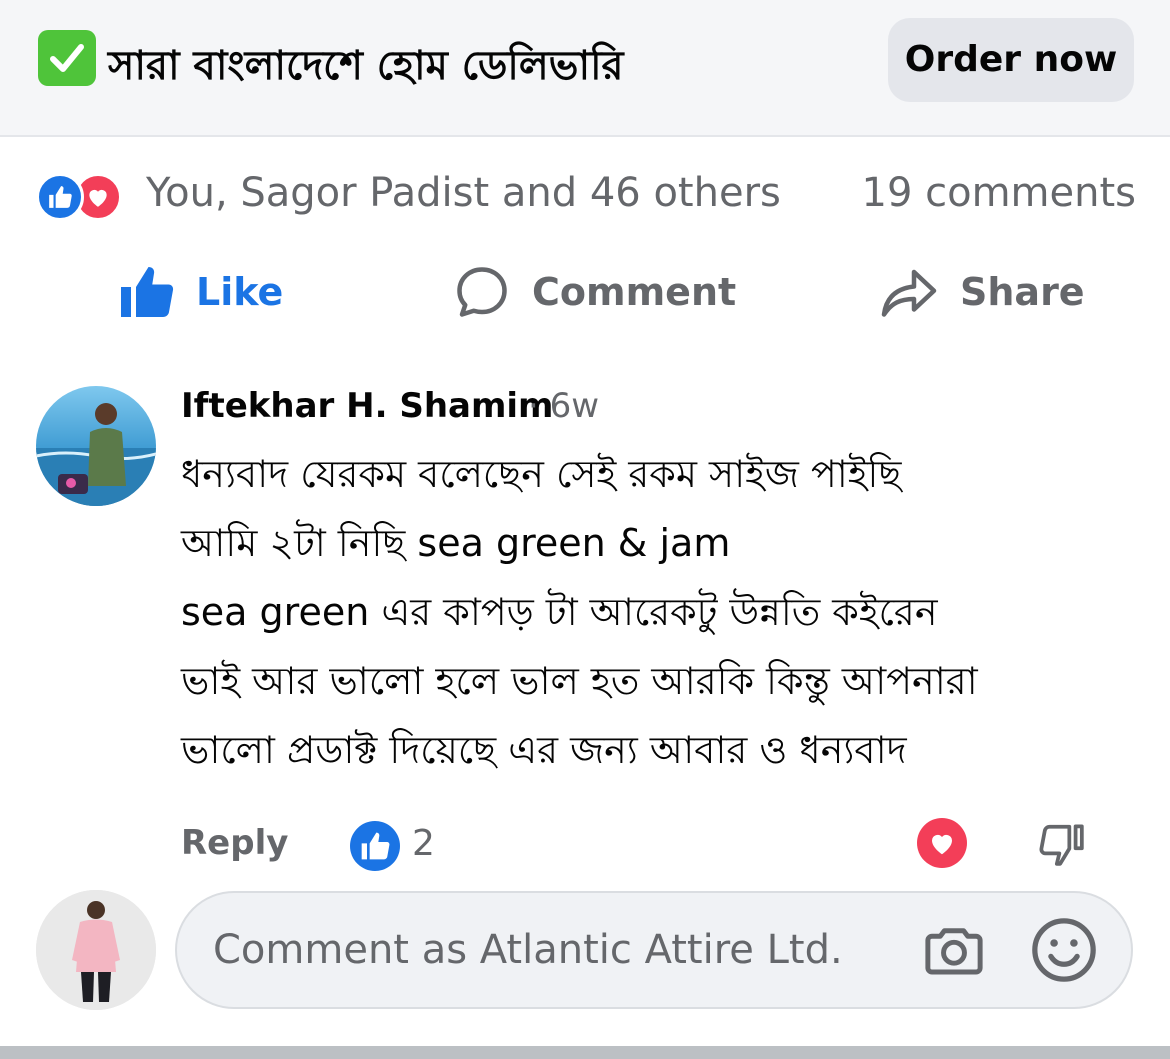 Image resolution: width=1170 pixels, height=1059 pixels. What do you see at coordinates (482, 292) in the screenshot?
I see `comment-bubble-icon` at bounding box center [482, 292].